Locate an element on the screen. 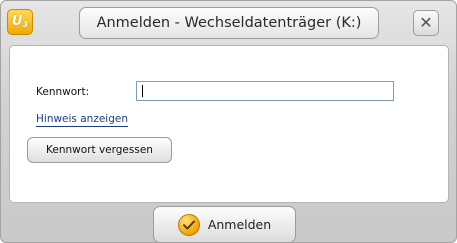 The image size is (457, 243). login-button: Anmelden is located at coordinates (224, 224).